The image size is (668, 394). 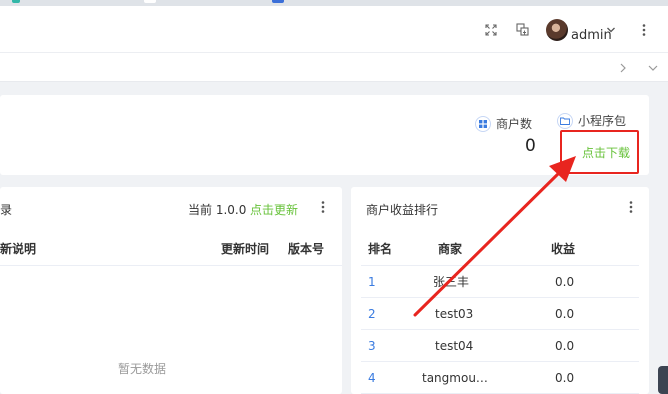 I want to click on version-card-title: 录, so click(x=6, y=210).